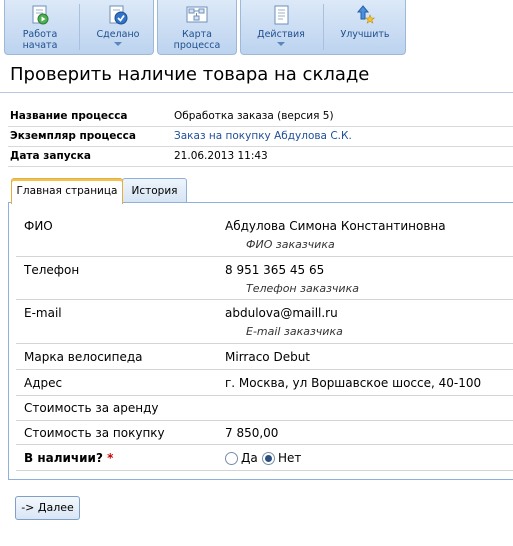 This screenshot has width=513, height=546. Describe the element at coordinates (289, 458) in the screenshot. I see `in-stock-no-label: Нет` at that location.